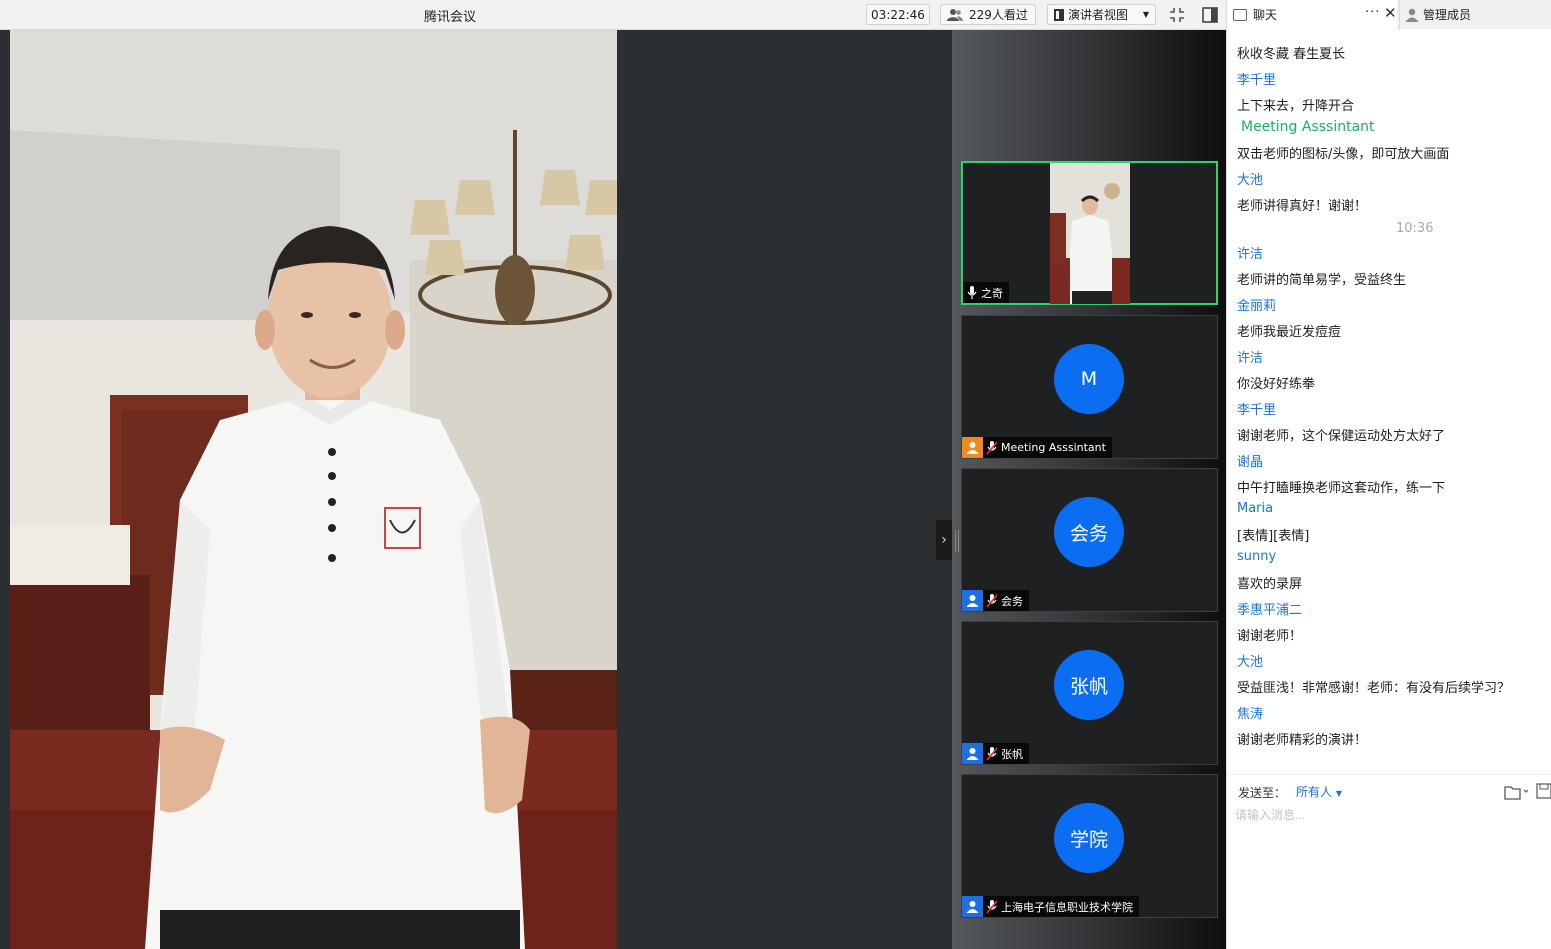  Describe the element at coordinates (1296, 106) in the screenshot. I see `message-text: 上下来去，升降开合` at that location.